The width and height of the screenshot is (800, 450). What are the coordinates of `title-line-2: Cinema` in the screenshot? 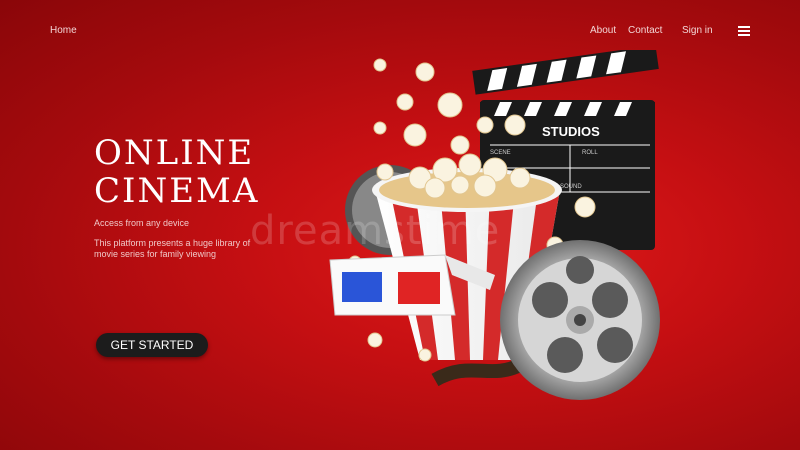 It's located at (177, 191).